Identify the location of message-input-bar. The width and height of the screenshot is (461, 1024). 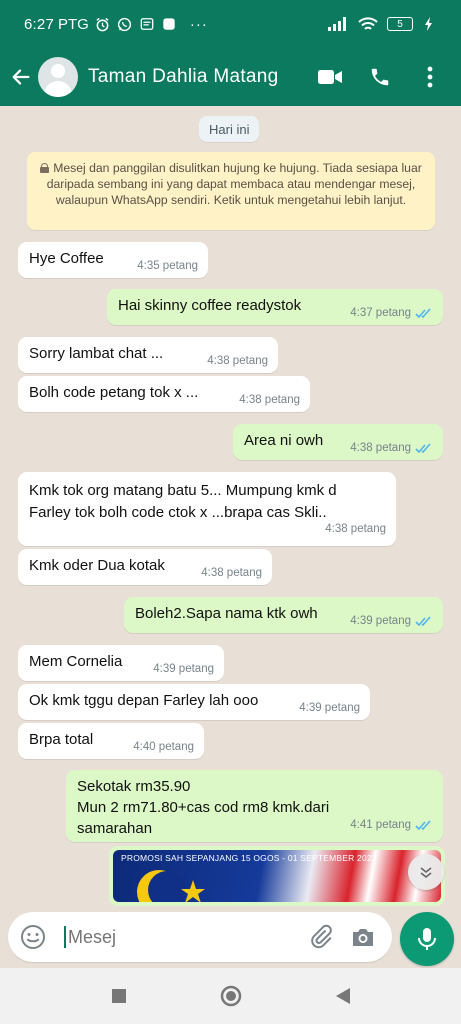
(200, 937).